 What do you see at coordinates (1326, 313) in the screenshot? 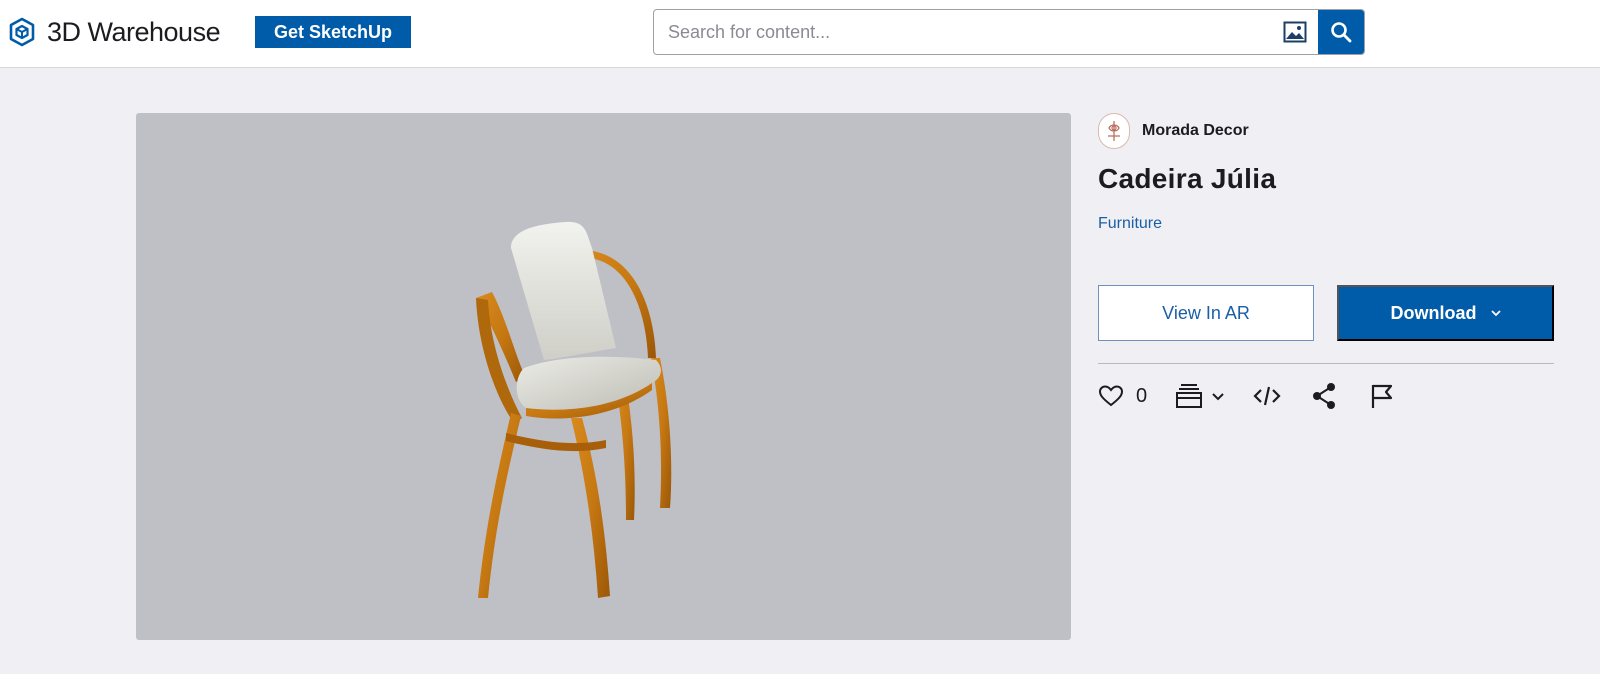
I see `action-buttons: View In AR Download` at bounding box center [1326, 313].